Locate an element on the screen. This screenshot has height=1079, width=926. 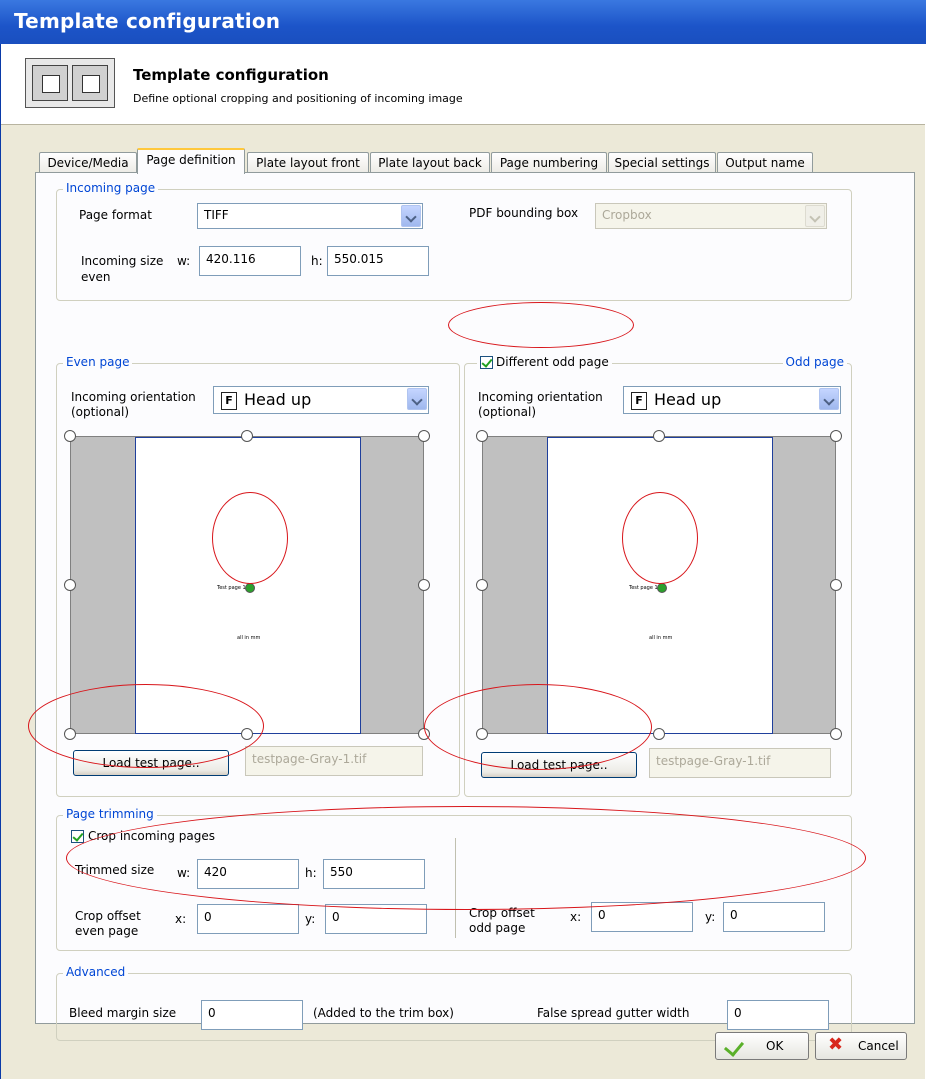
tab-output-name: Output name is located at coordinates (765, 162).